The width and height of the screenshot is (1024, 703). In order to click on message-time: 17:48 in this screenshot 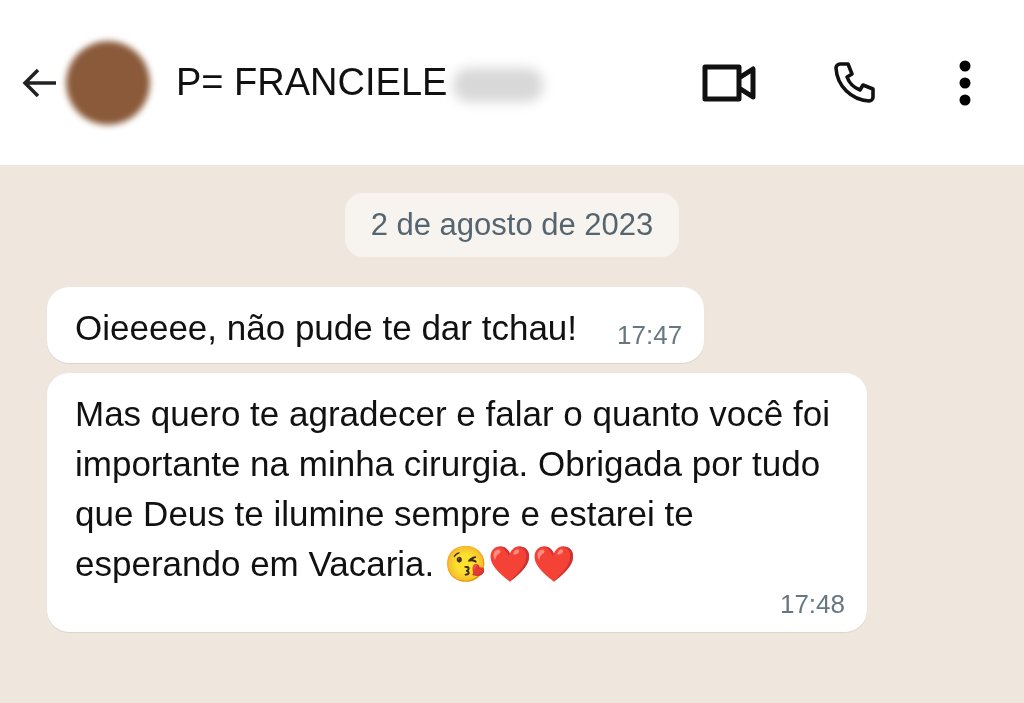, I will do `click(812, 604)`.